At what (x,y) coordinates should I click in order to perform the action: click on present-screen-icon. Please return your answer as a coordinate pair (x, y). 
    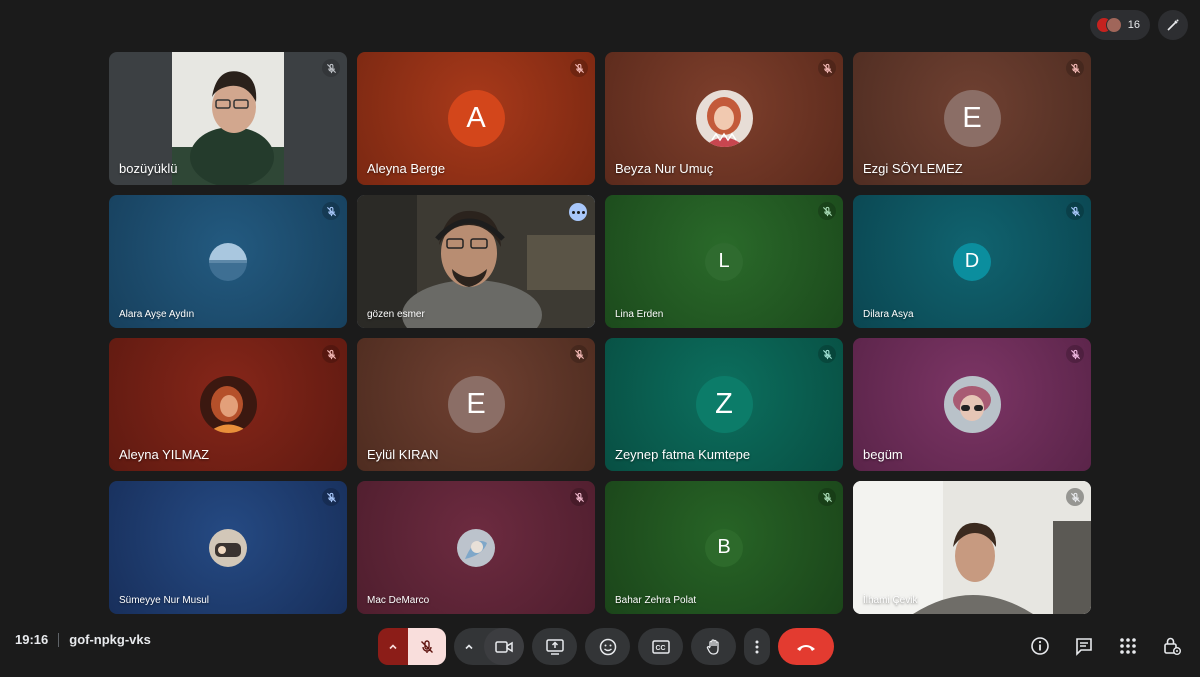
    Looking at the image, I should click on (554, 646).